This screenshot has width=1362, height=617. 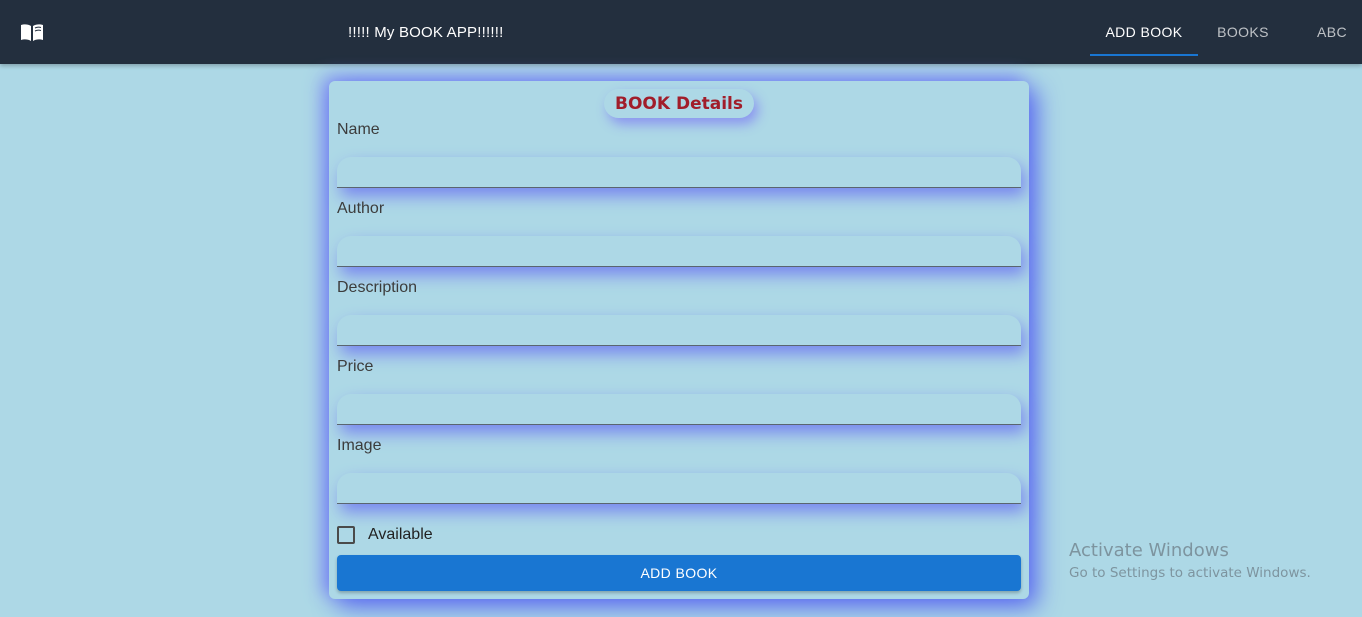 What do you see at coordinates (359, 445) in the screenshot?
I see `image-label: Image` at bounding box center [359, 445].